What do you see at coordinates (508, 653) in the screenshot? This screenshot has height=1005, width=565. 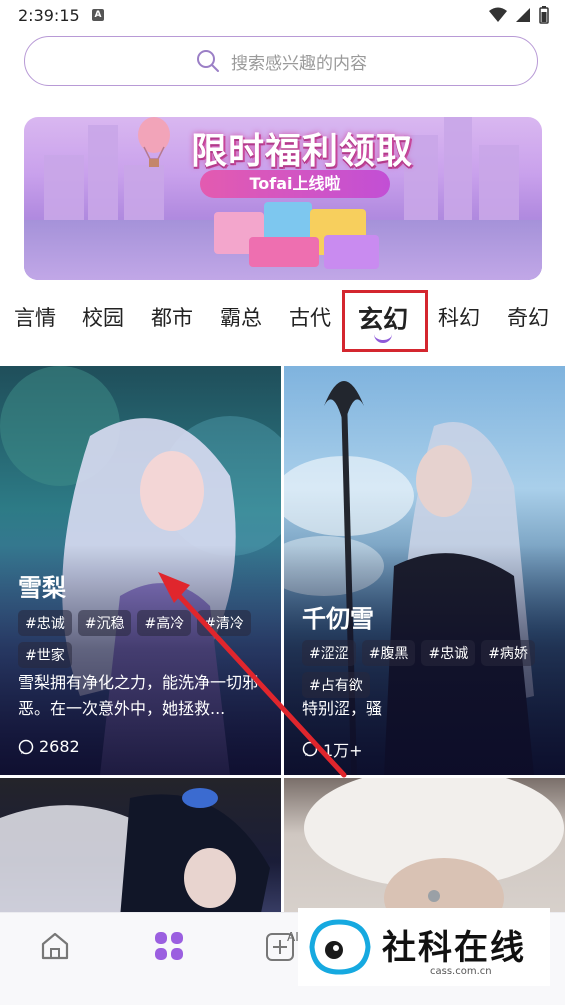 I see `tag: #病娇` at bounding box center [508, 653].